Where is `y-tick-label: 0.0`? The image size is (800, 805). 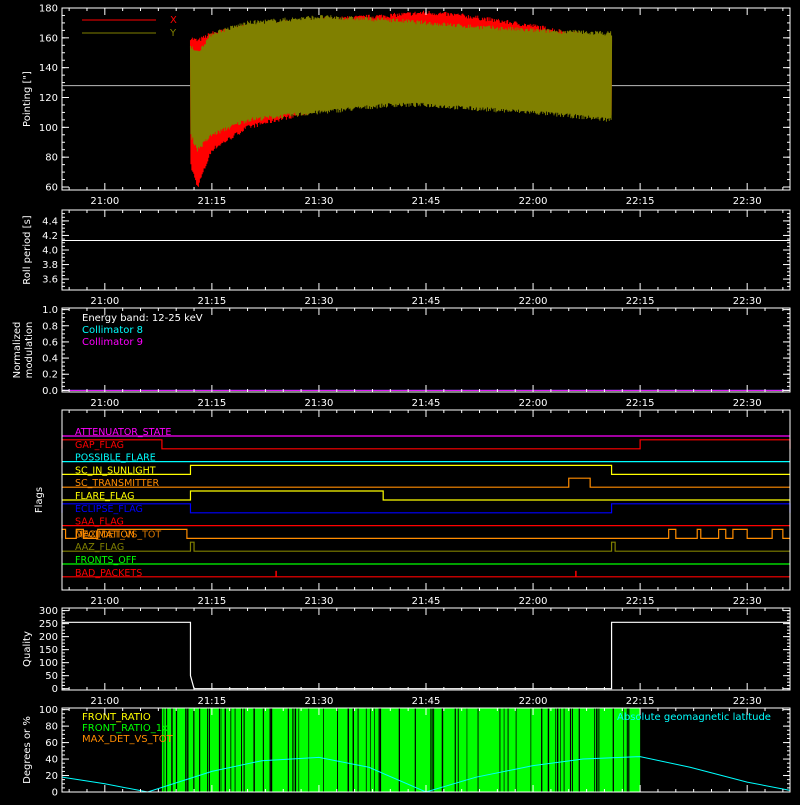
y-tick-label: 0.0 is located at coordinates (50, 391).